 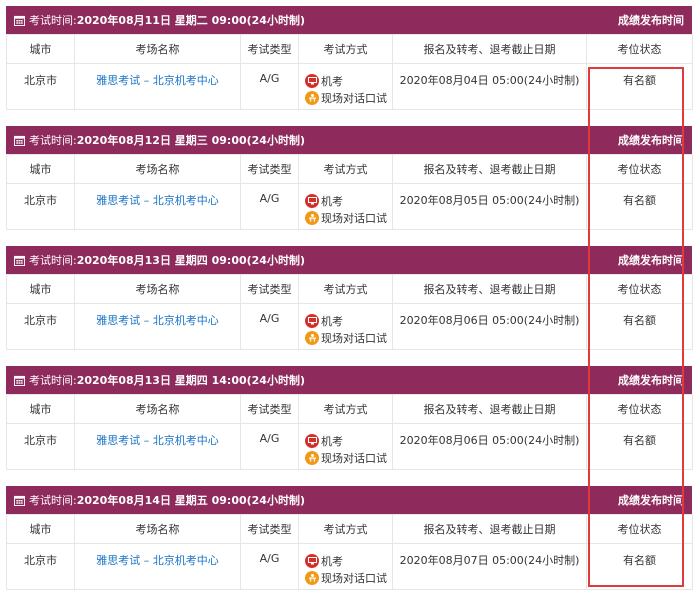 I want to click on time-value: 2020年08月13日 星期四 09:00(24小时制), so click(x=190, y=260).